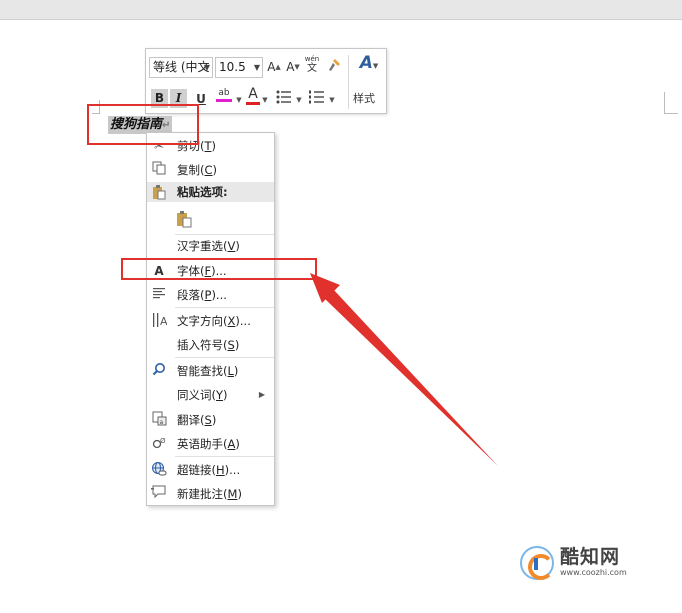 Image resolution: width=682 pixels, height=613 pixels. Describe the element at coordinates (537, 563) in the screenshot. I see `coozhi-logo-icon` at that location.